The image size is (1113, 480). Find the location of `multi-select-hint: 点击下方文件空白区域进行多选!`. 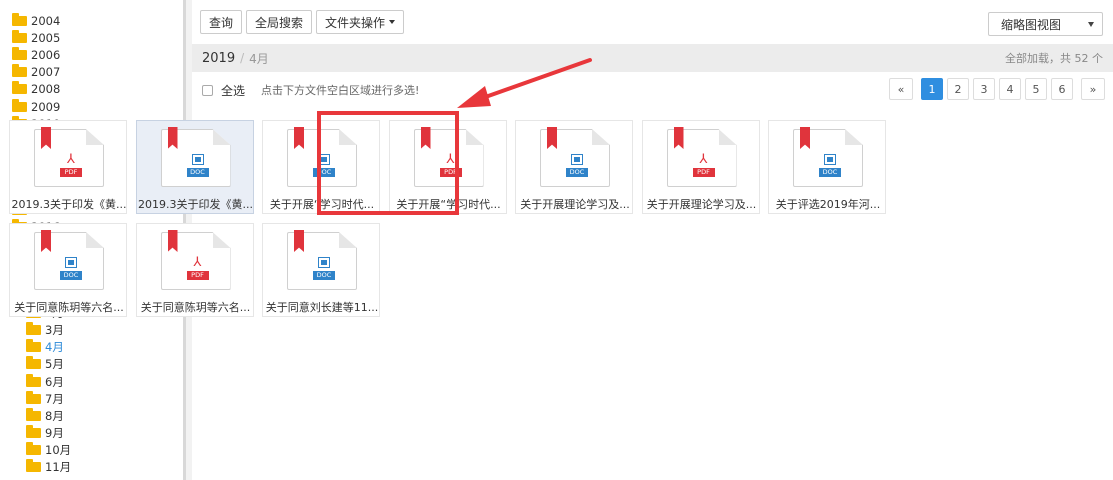

multi-select-hint: 点击下方文件空白区域进行多选! is located at coordinates (340, 90).